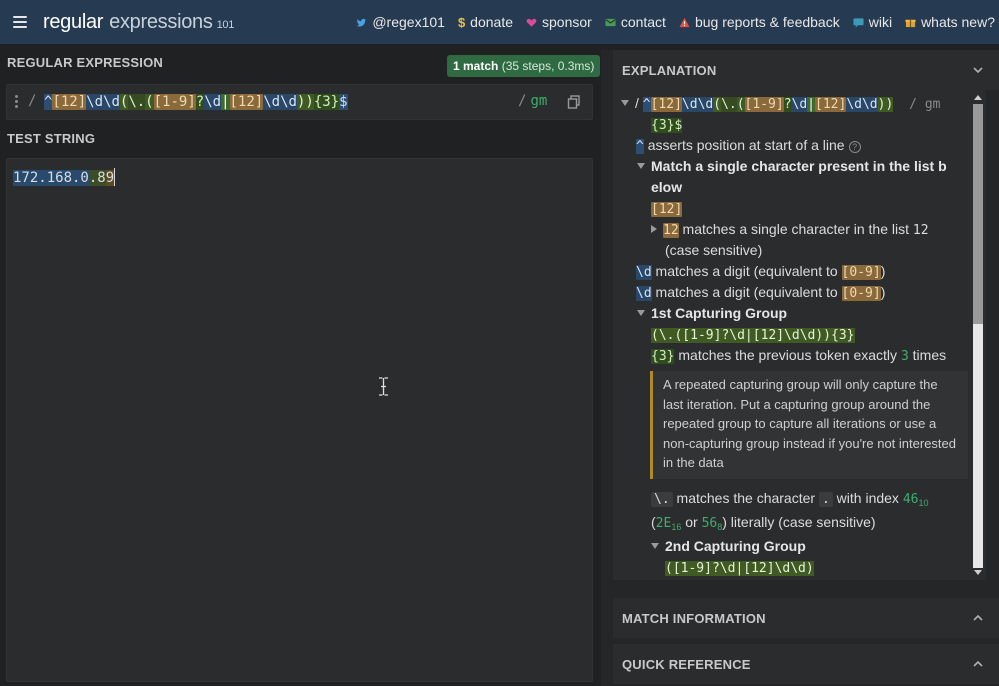 Image resolution: width=999 pixels, height=686 pixels. Describe the element at coordinates (978, 70) in the screenshot. I see `chevron-down-icon` at that location.